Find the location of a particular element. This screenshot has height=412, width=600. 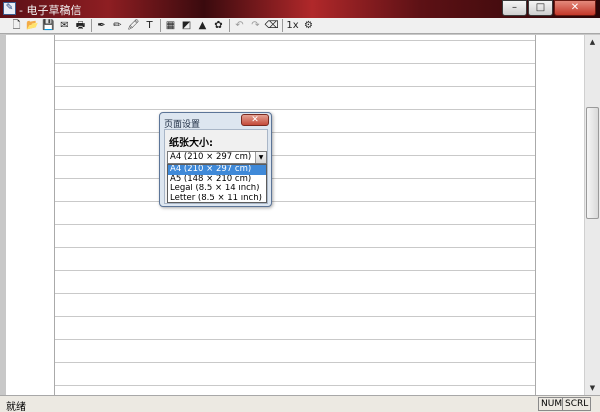

text-icon: T is located at coordinates (149, 25).